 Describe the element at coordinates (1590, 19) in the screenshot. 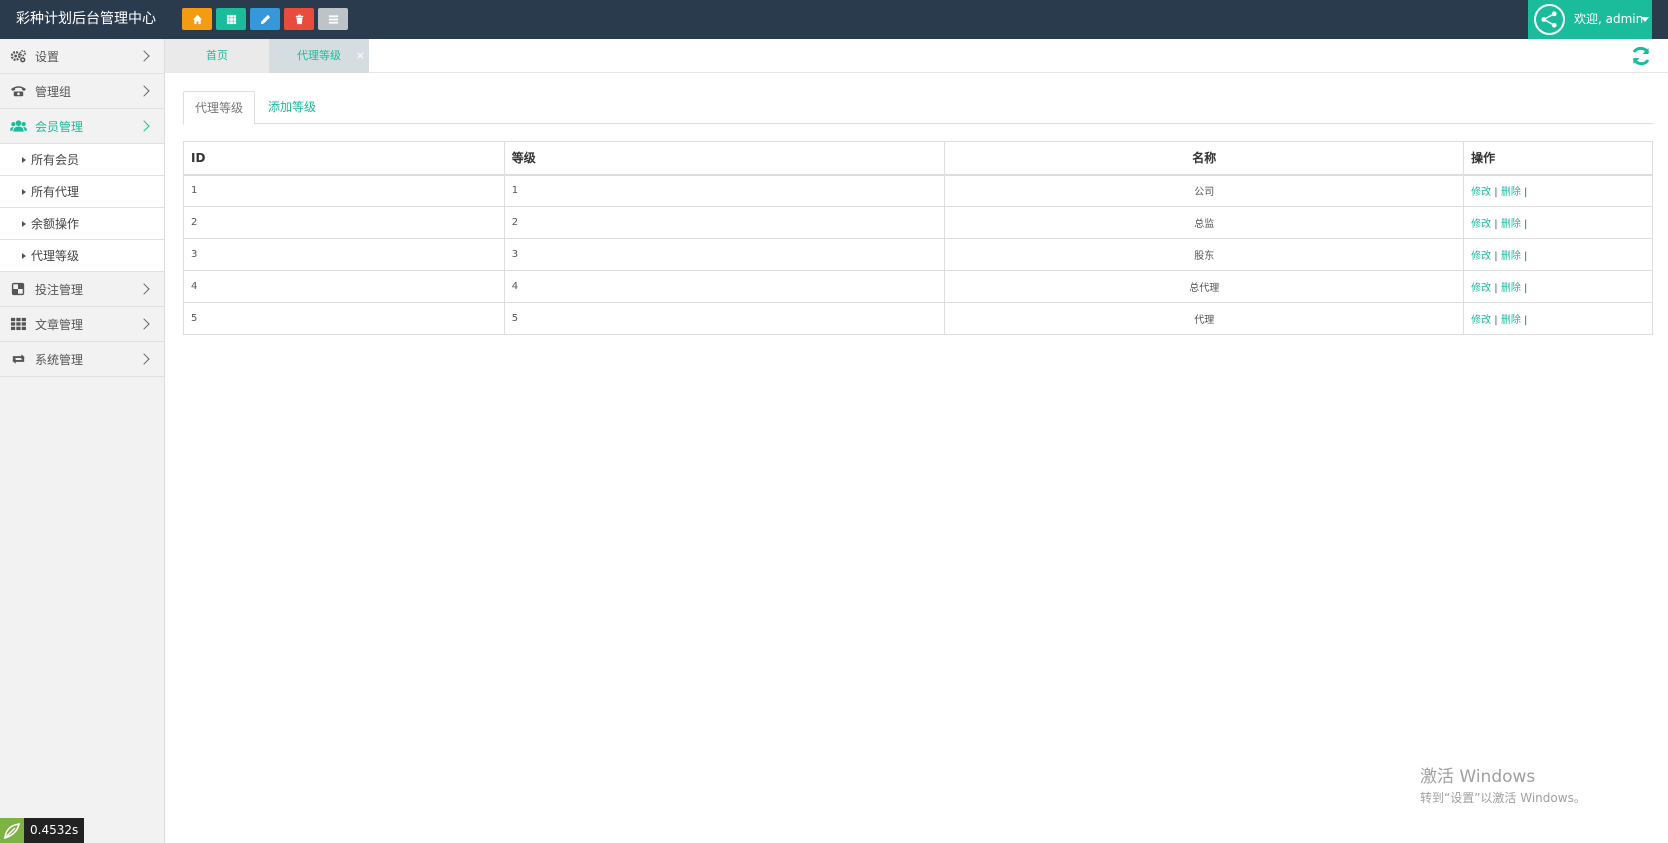

I see `user-menu: 欢迎, admin` at that location.